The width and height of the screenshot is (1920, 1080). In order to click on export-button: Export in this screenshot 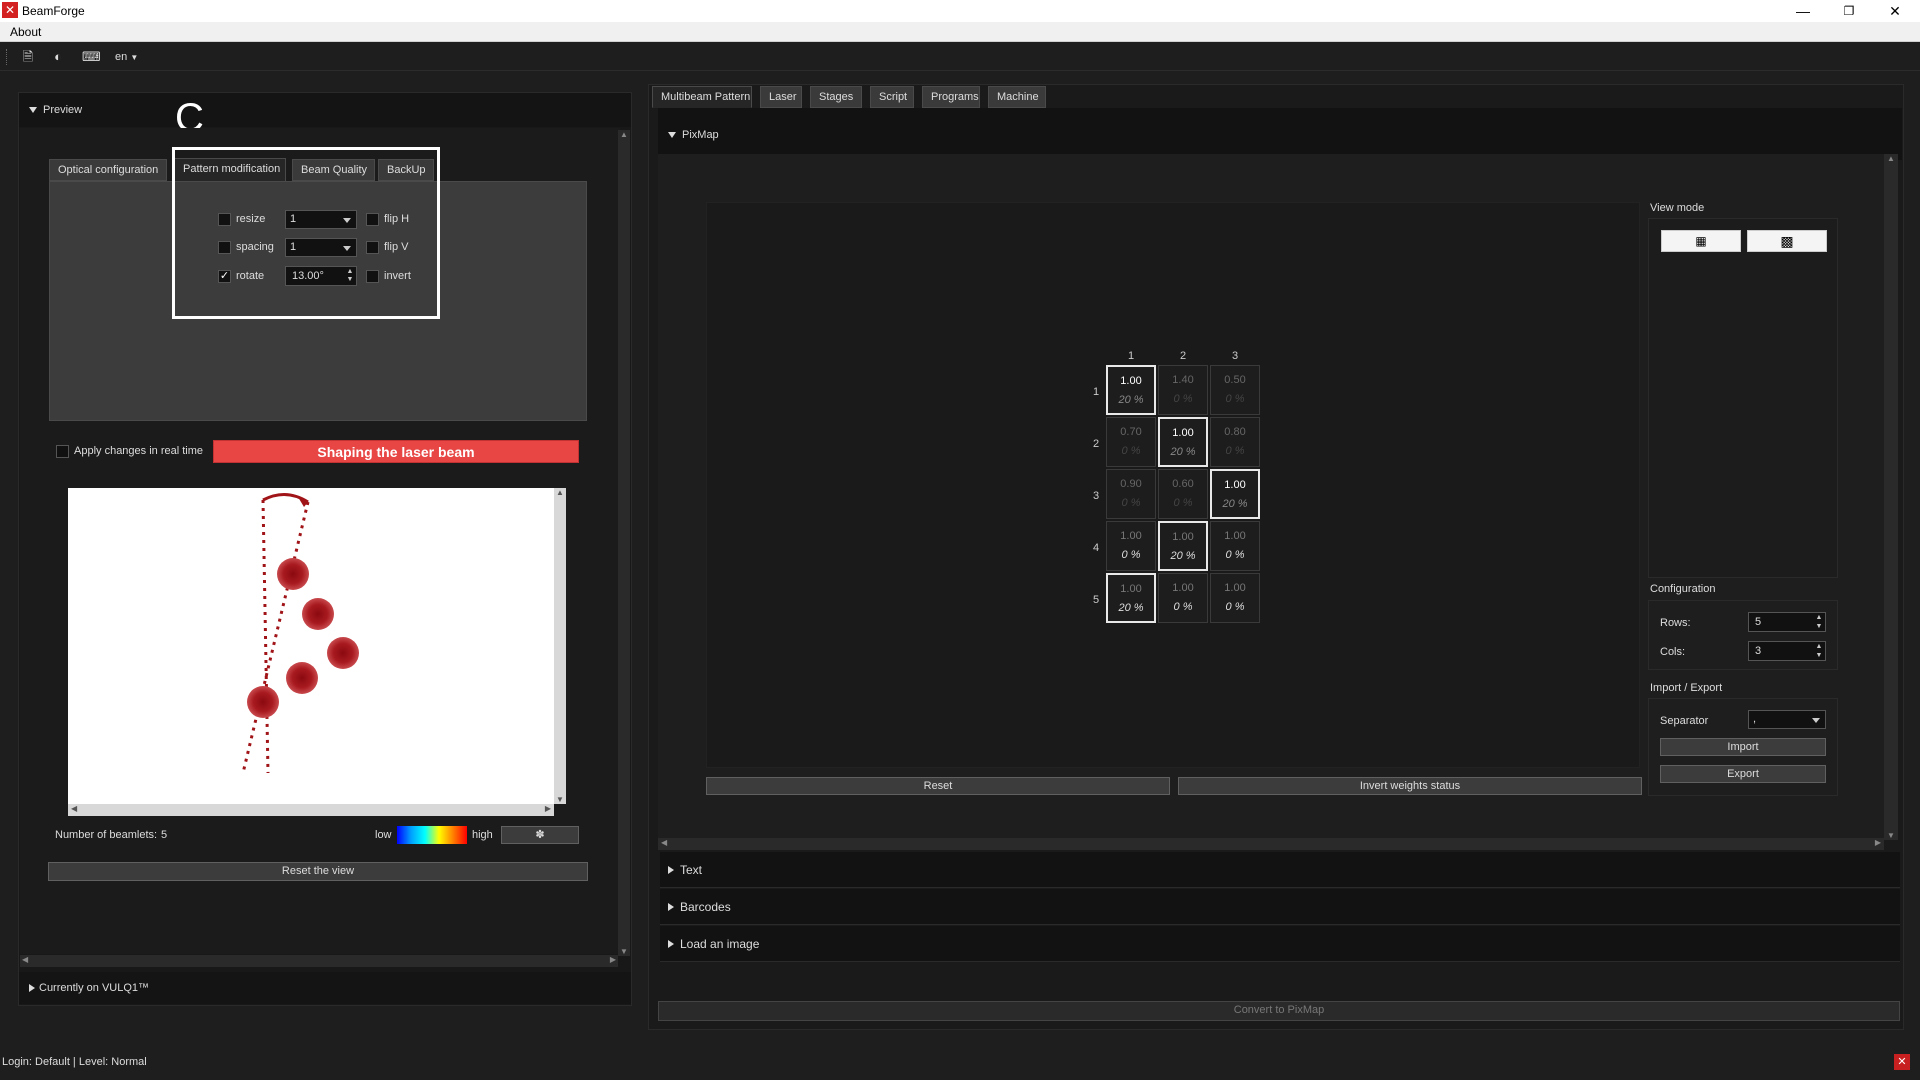, I will do `click(1743, 774)`.